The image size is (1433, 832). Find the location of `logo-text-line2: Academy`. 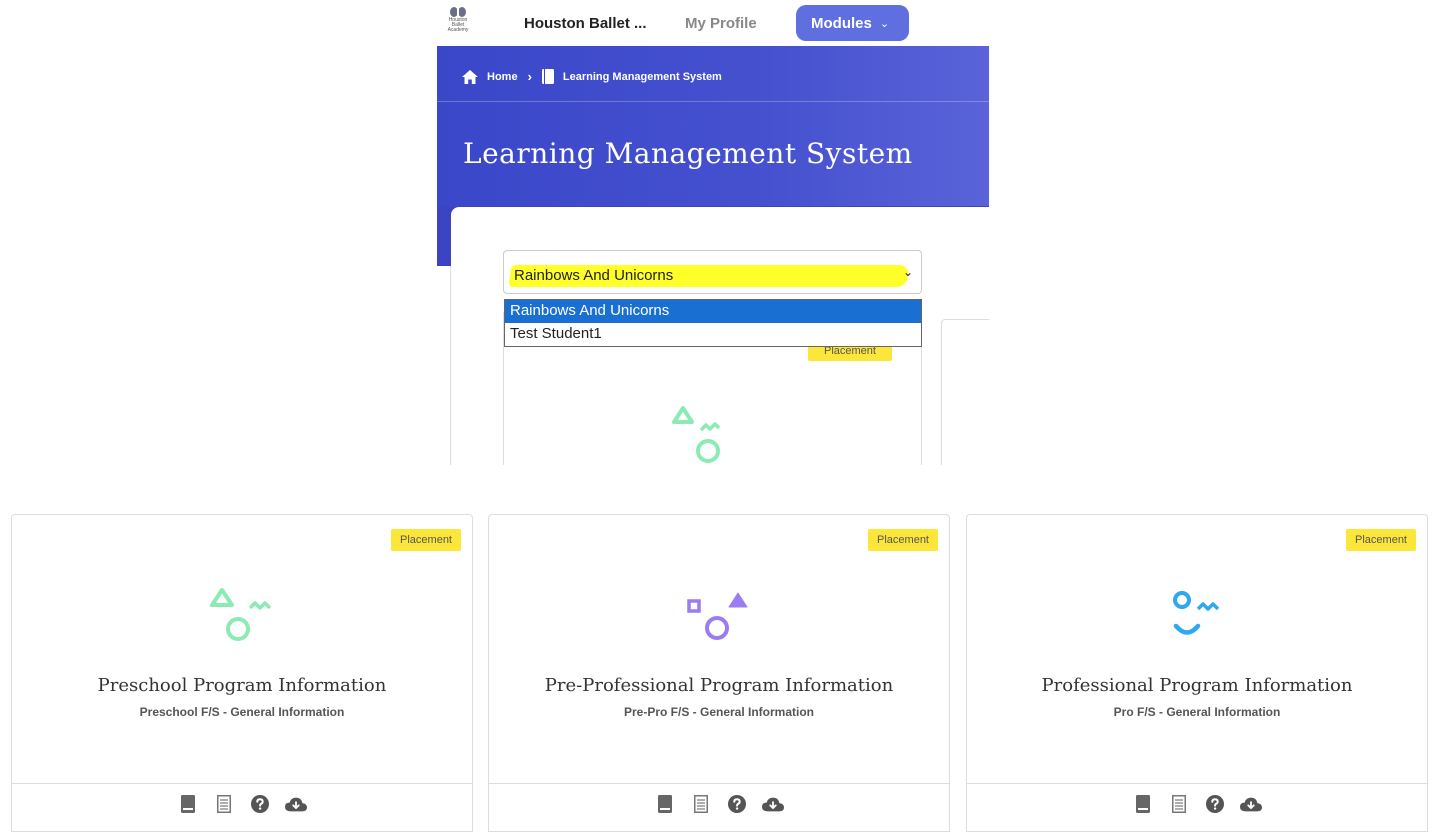

logo-text-line2: Academy is located at coordinates (458, 30).